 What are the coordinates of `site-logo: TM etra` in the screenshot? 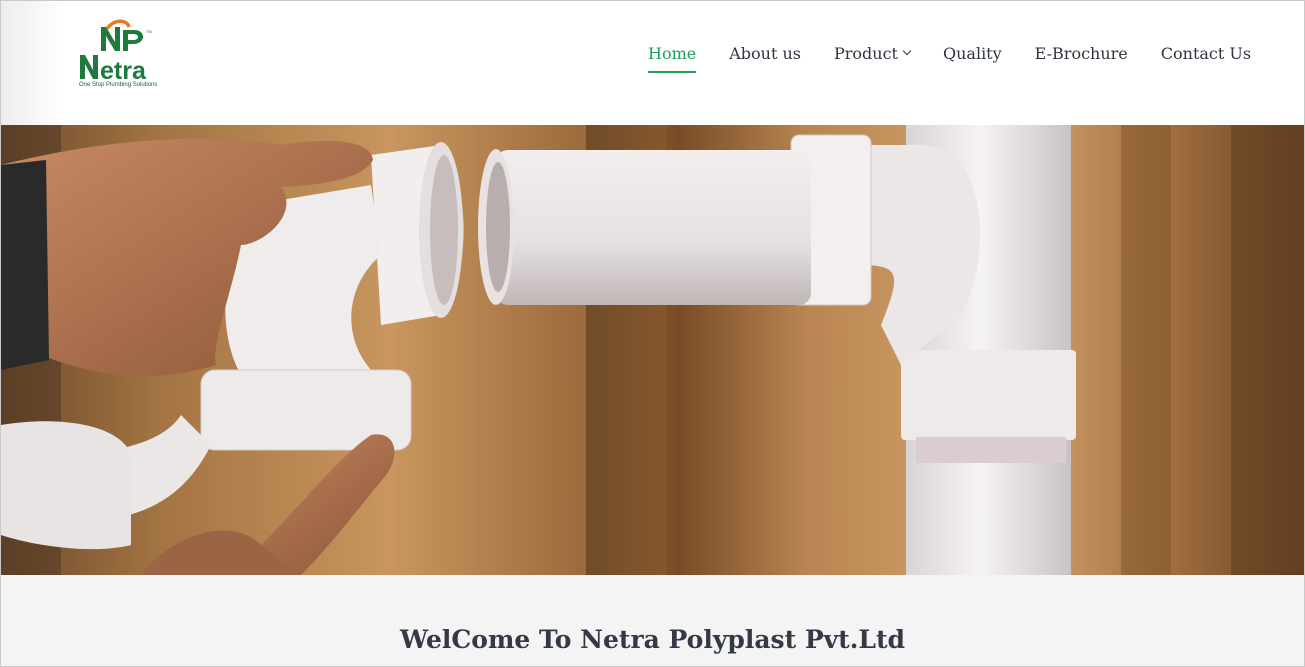 It's located at (127, 55).